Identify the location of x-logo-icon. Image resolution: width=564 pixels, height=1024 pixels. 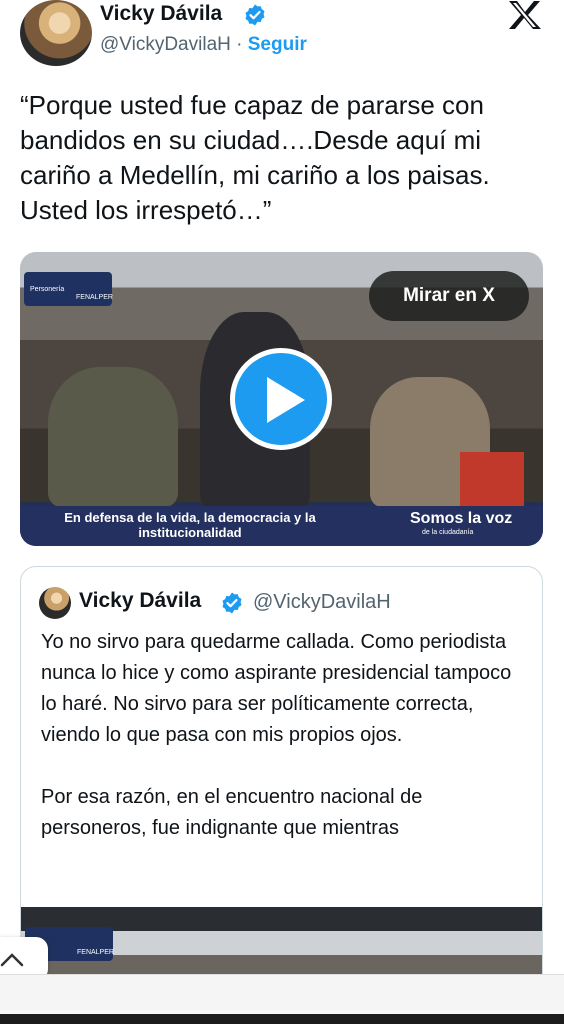
(525, 15).